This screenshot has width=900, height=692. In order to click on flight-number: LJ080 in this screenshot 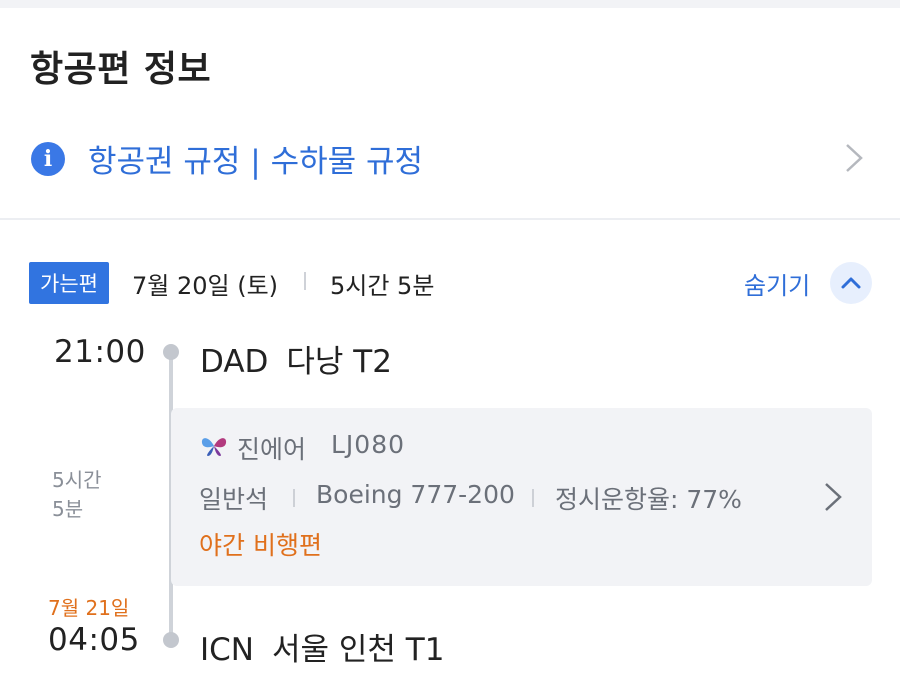, I will do `click(368, 444)`.